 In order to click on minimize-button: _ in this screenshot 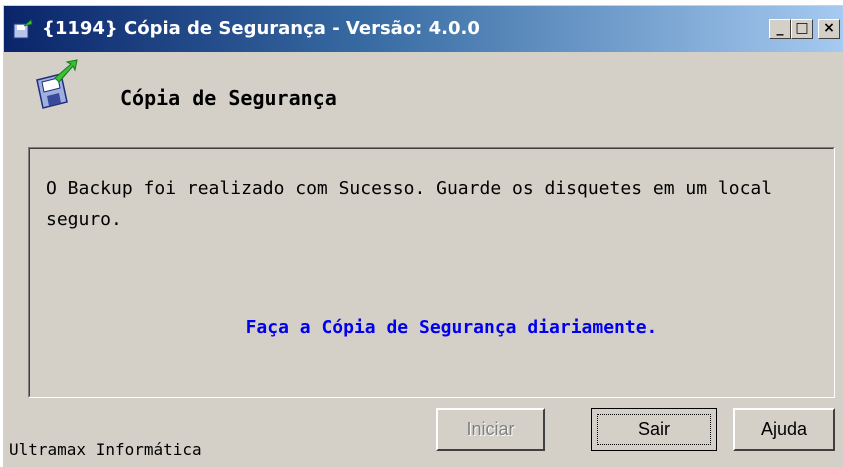, I will do `click(780, 29)`.